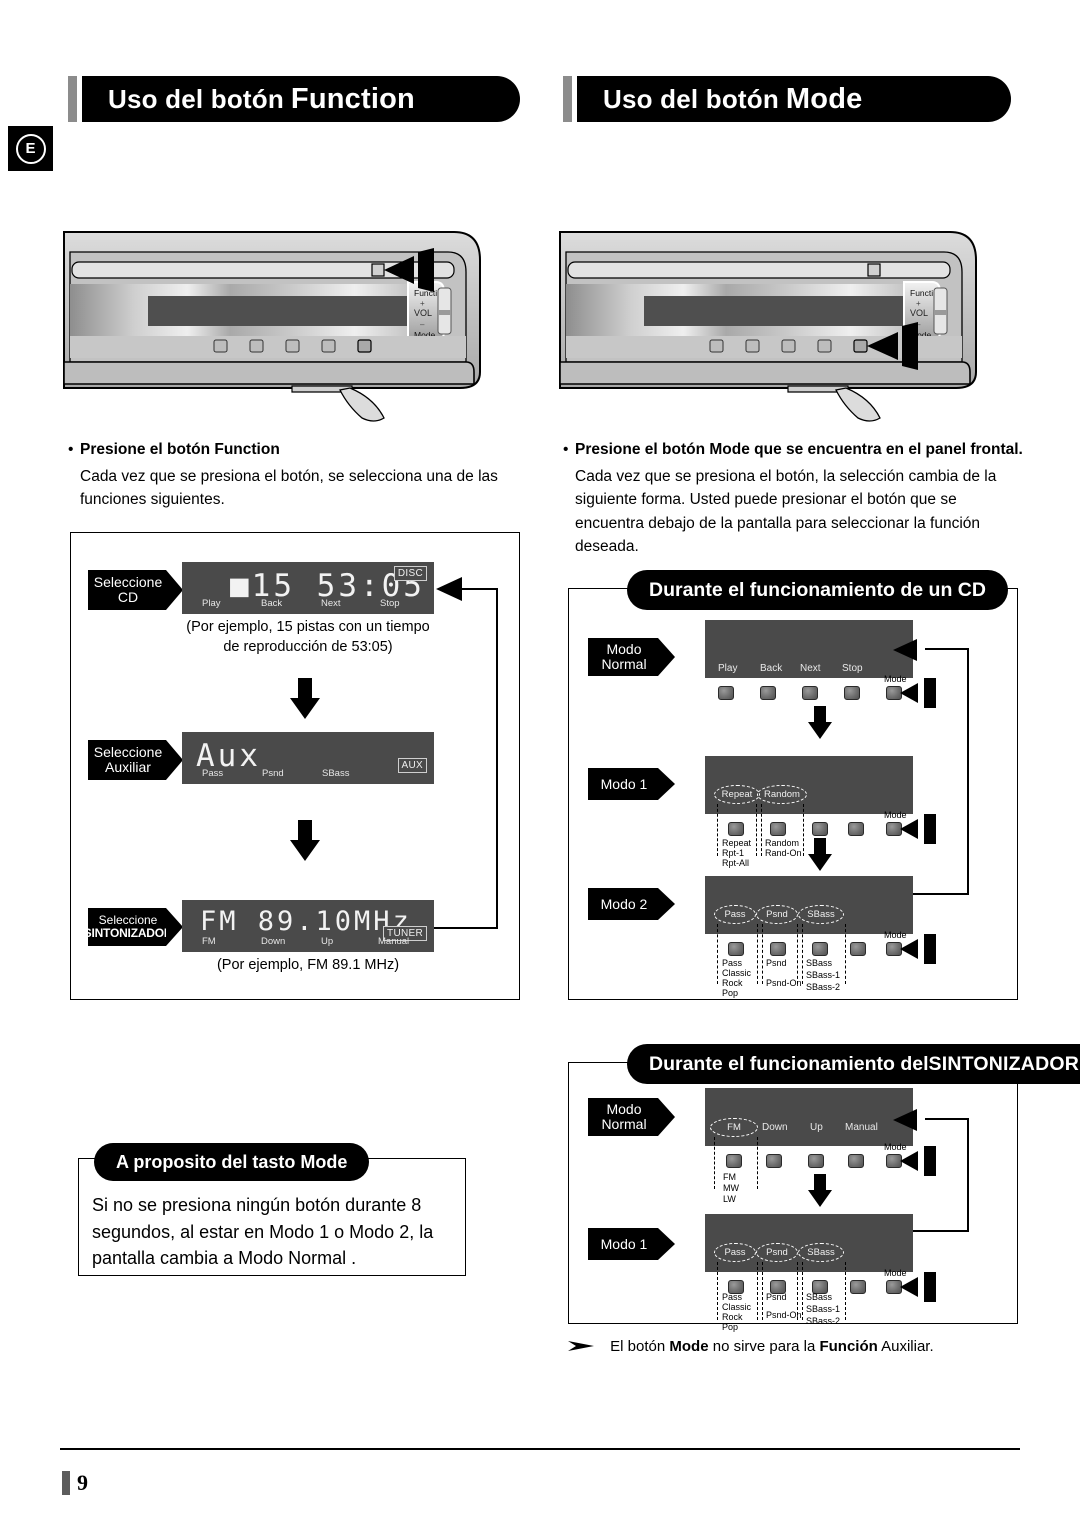 The width and height of the screenshot is (1080, 1520). What do you see at coordinates (128, 597) in the screenshot?
I see `tag-line2: CD` at bounding box center [128, 597].